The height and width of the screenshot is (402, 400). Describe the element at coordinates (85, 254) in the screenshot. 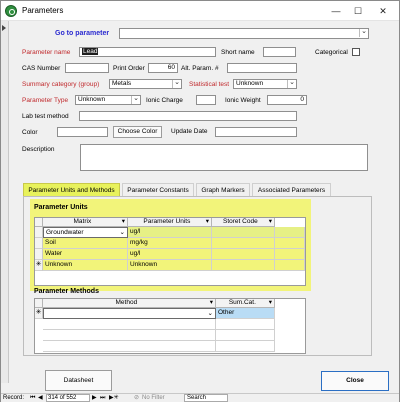

I see `matrix-cell: Water` at that location.